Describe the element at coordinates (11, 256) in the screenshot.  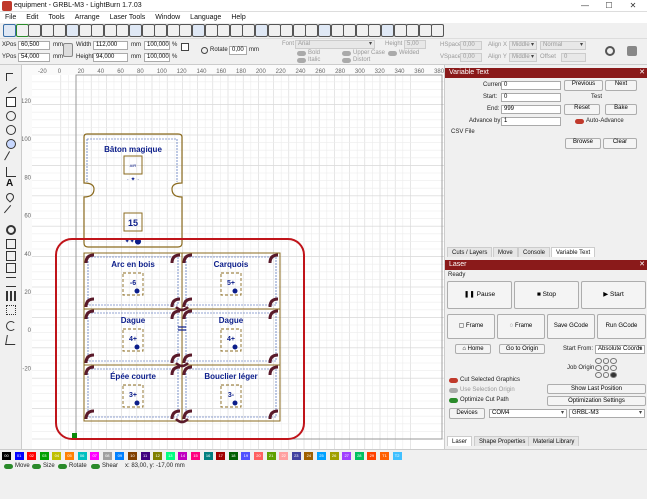
I see `boolean-diff-icon` at that location.